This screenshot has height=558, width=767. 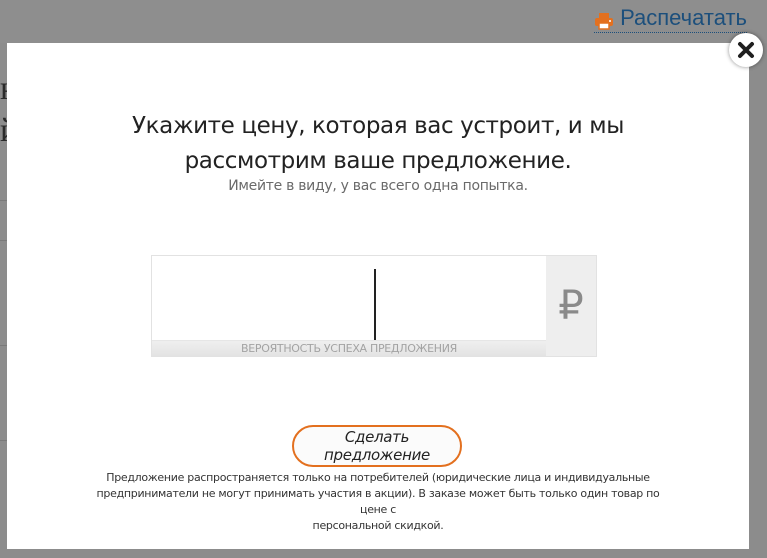 I want to click on ruble-icon: ₽, so click(x=571, y=306).